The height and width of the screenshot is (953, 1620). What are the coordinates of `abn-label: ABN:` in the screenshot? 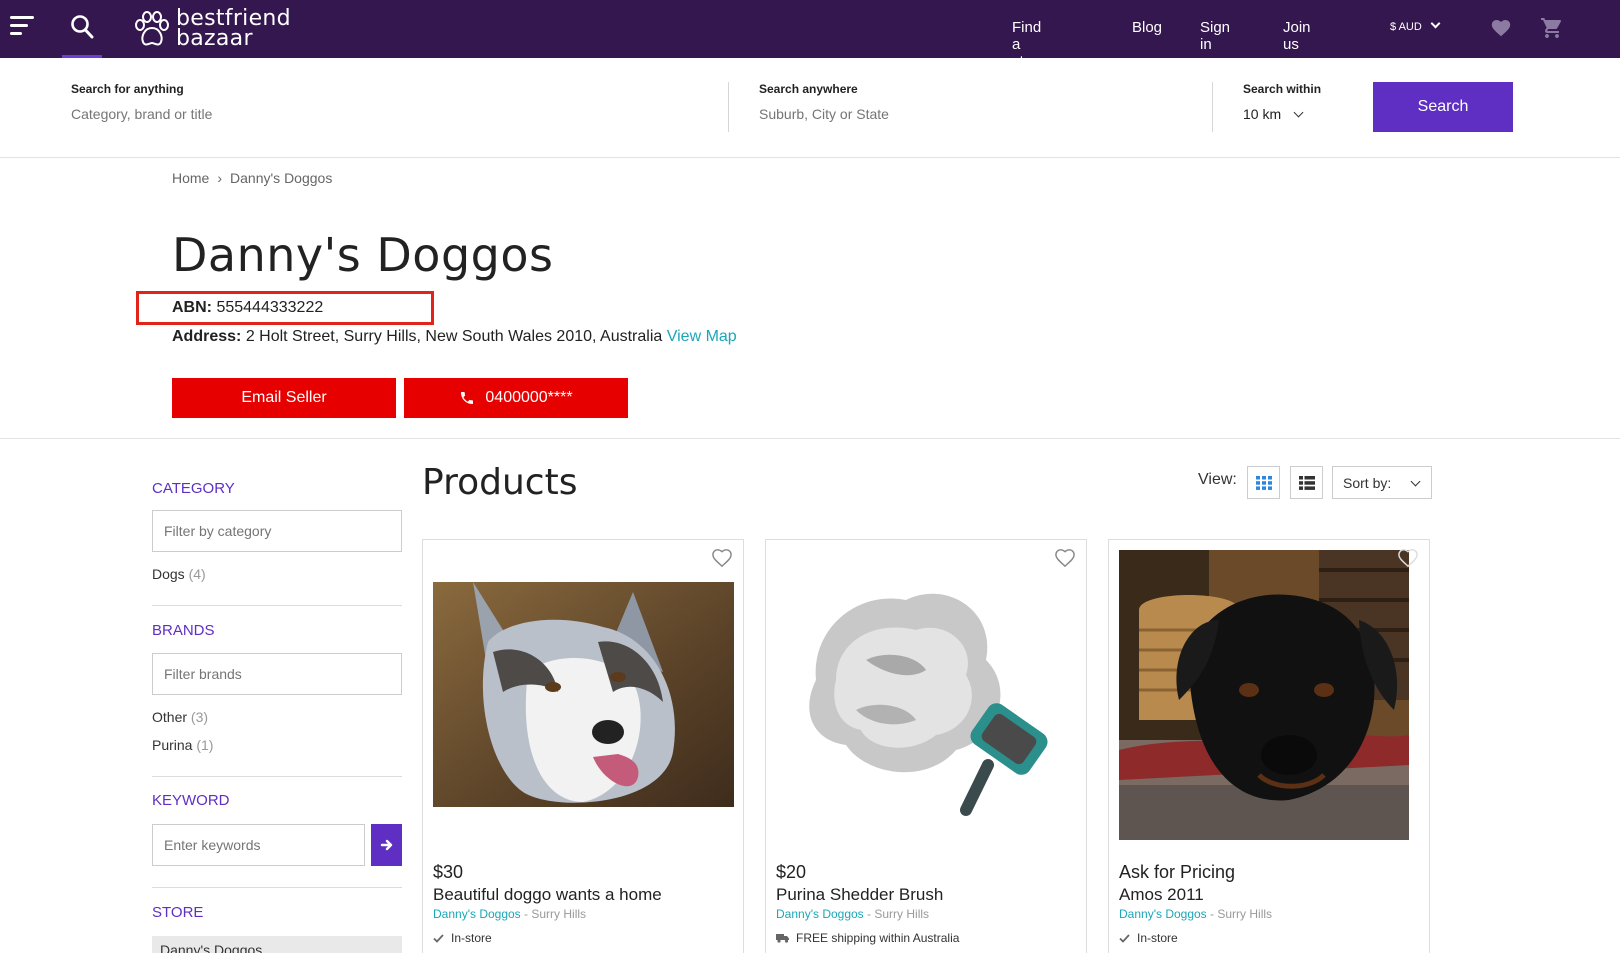 It's located at (192, 307).